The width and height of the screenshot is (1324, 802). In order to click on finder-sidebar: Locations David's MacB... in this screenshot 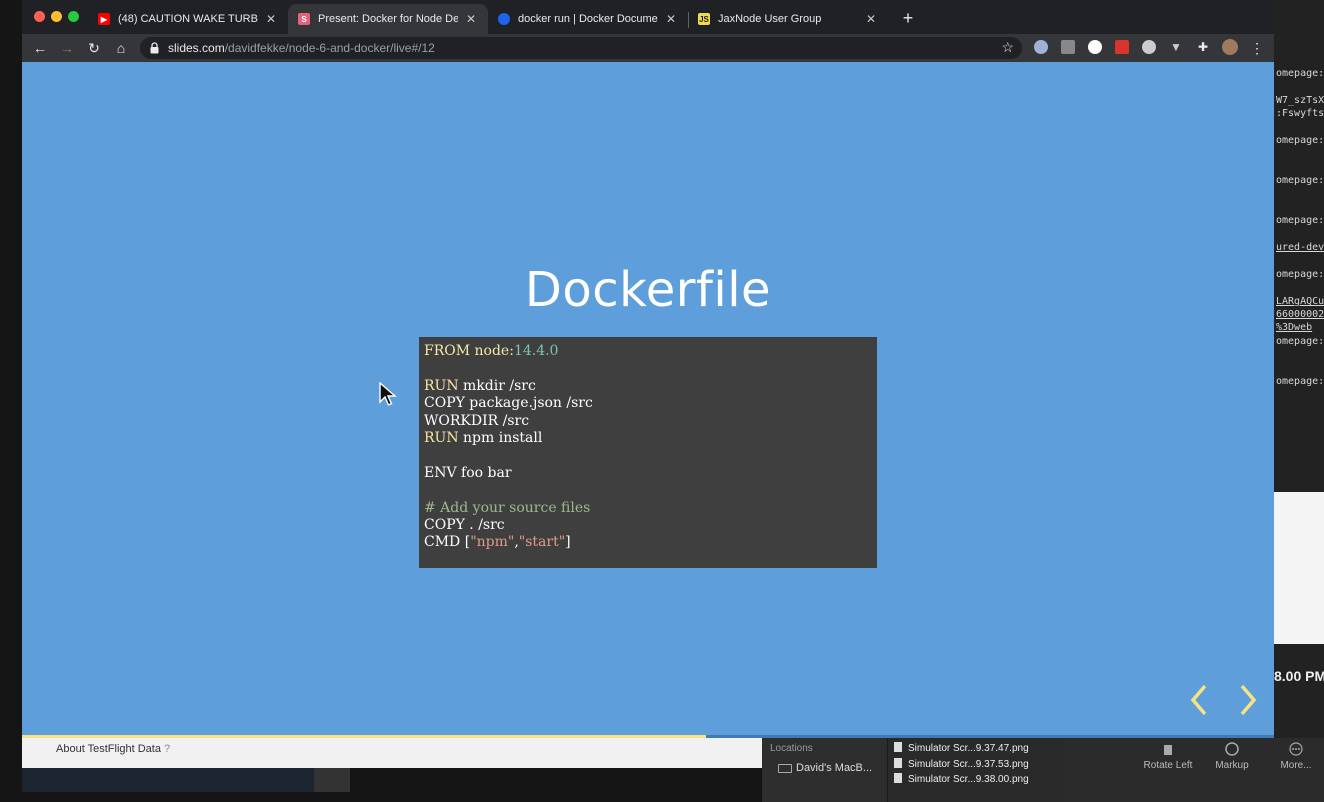, I will do `click(825, 770)`.